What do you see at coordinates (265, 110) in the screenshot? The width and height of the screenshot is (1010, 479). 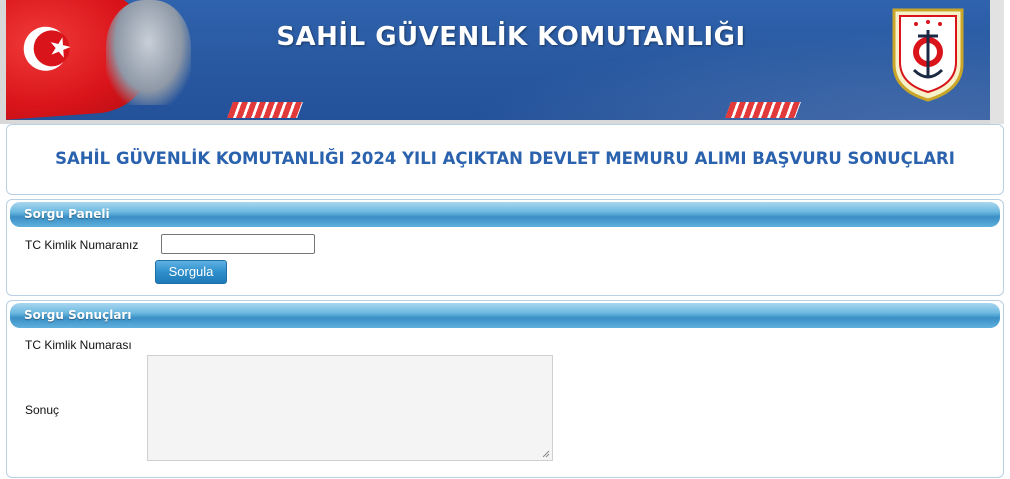 I see `banner-stripe-left` at bounding box center [265, 110].